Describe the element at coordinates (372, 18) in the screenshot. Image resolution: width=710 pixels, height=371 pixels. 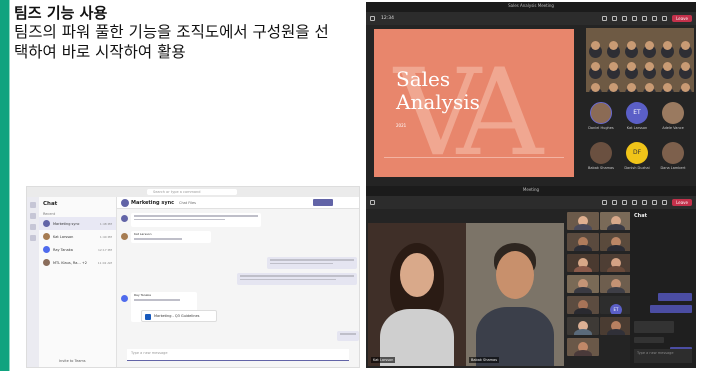
I see `grid-icon` at that location.